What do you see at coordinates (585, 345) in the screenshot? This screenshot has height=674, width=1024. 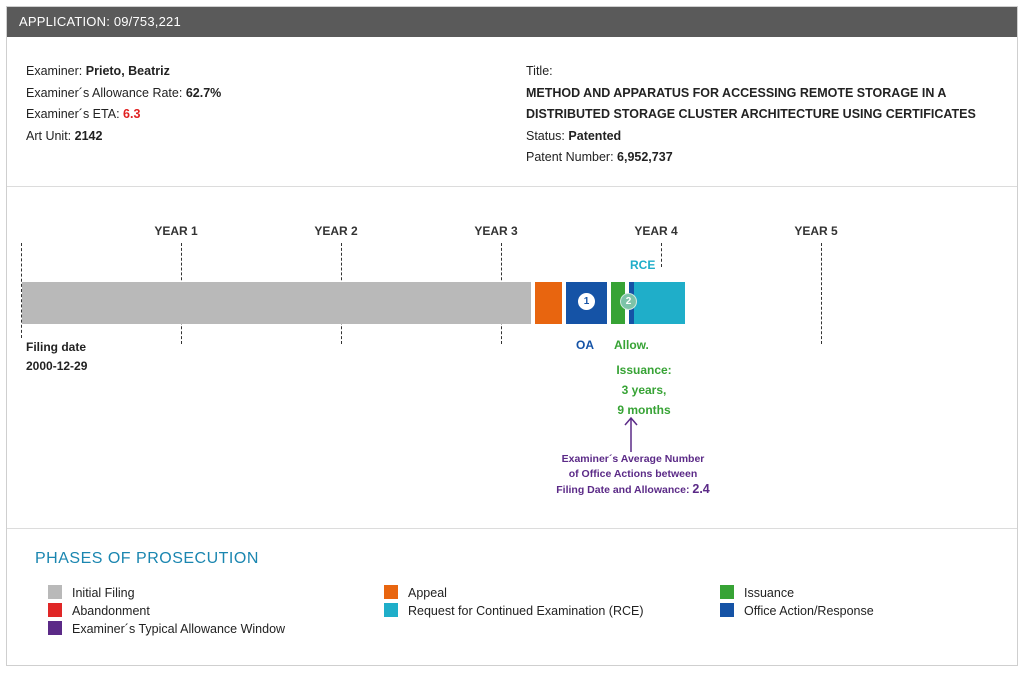 I see `oa-label: OA` at bounding box center [585, 345].